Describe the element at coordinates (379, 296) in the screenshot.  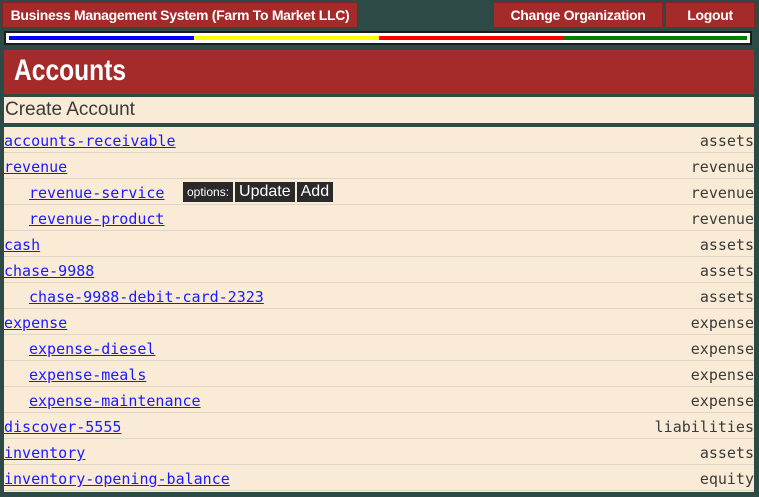
I see `account-row: chase-9988-debit-card-2323 assets` at that location.